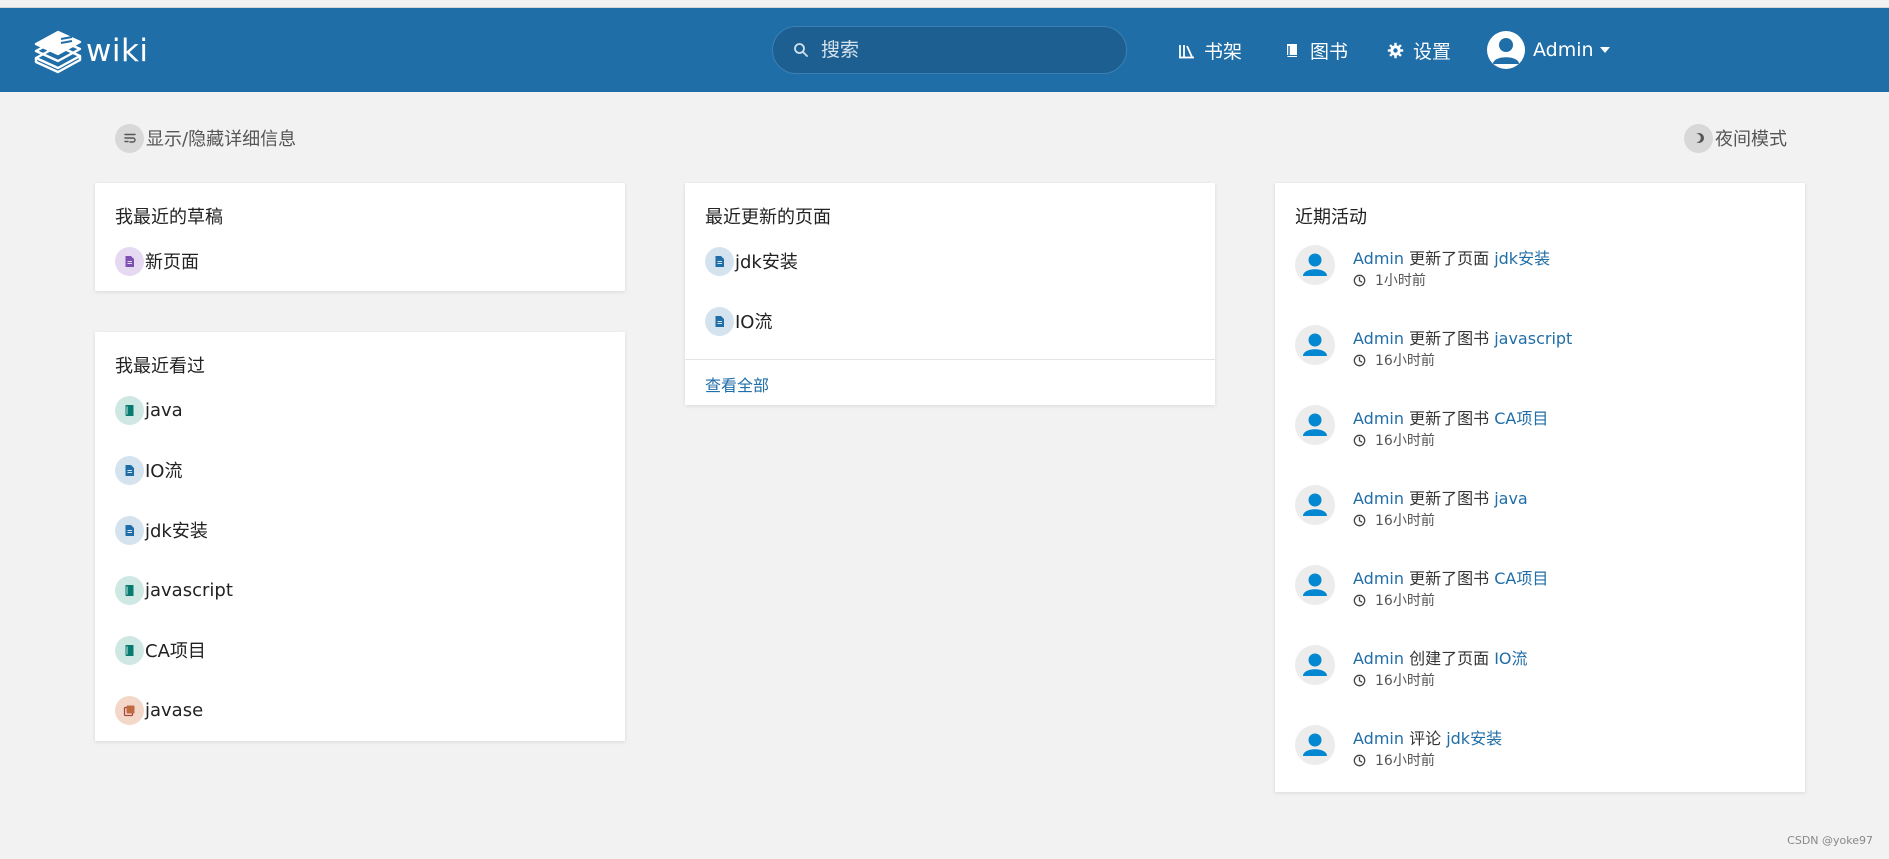  Describe the element at coordinates (1389, 280) in the screenshot. I see `activity-time: 1小时前` at that location.